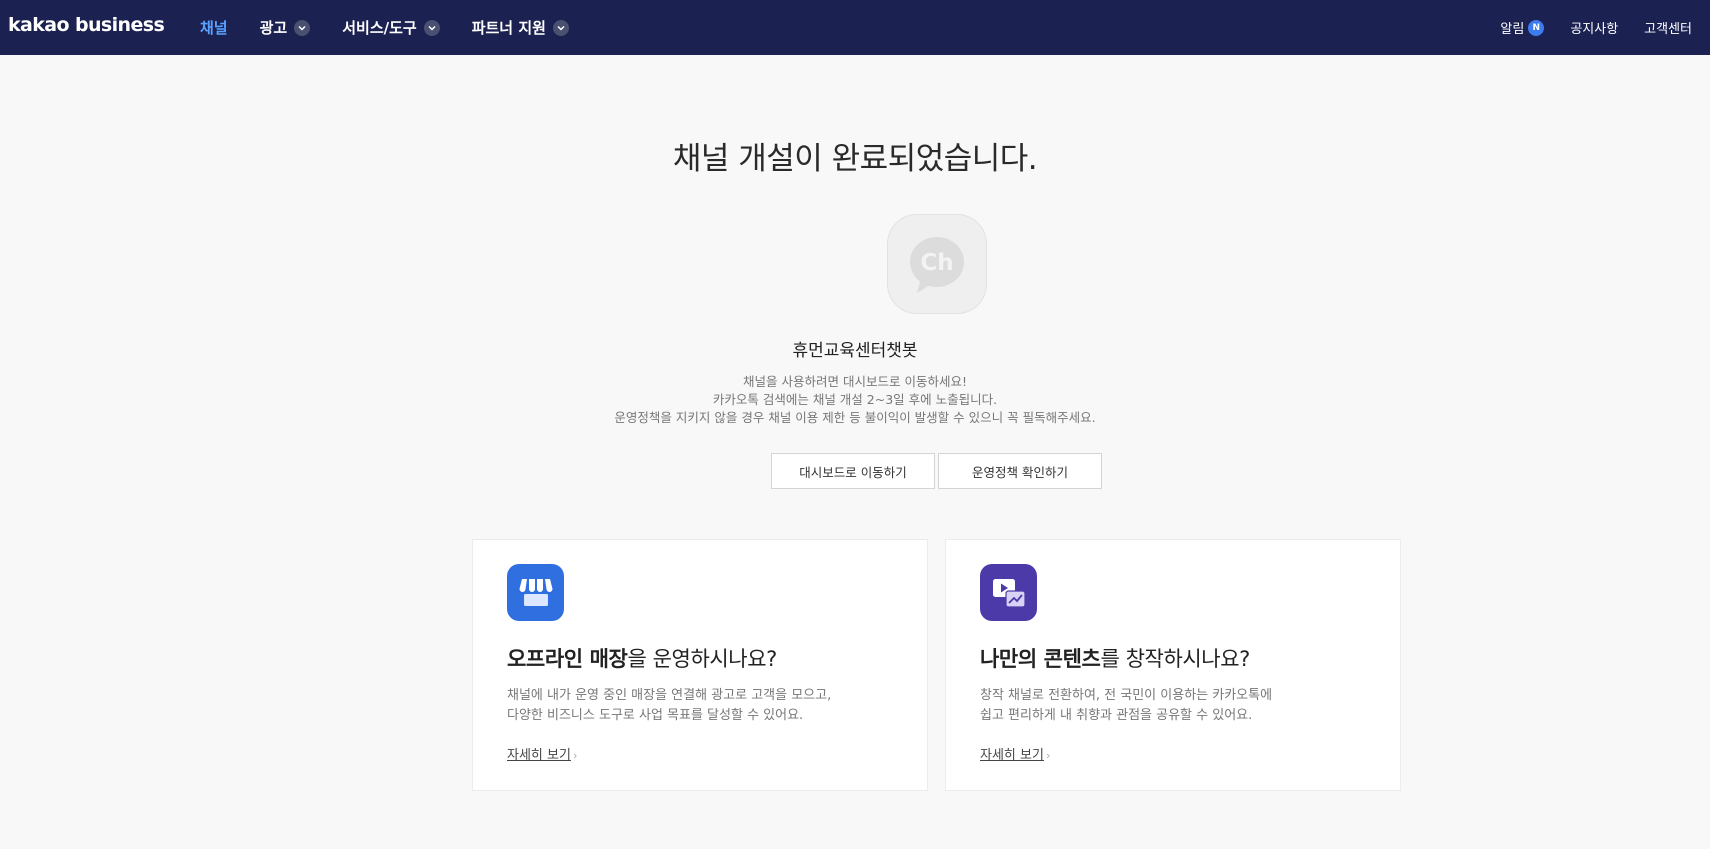  What do you see at coordinates (855, 351) in the screenshot?
I see `channel-name: 휴먼교육센터챗봇` at bounding box center [855, 351].